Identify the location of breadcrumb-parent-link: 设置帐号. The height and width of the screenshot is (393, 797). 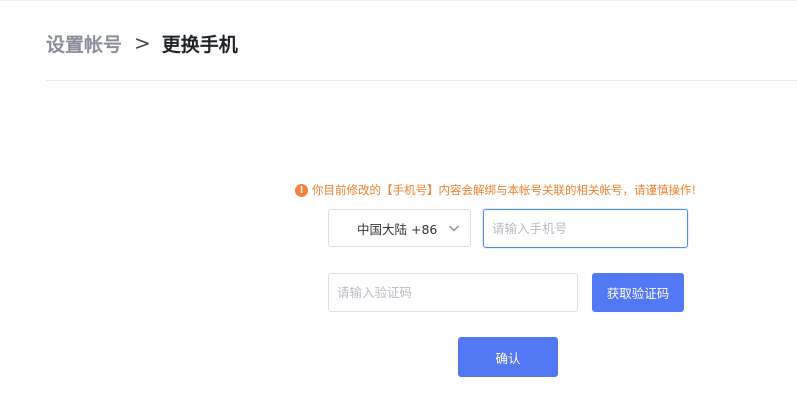
(84, 43).